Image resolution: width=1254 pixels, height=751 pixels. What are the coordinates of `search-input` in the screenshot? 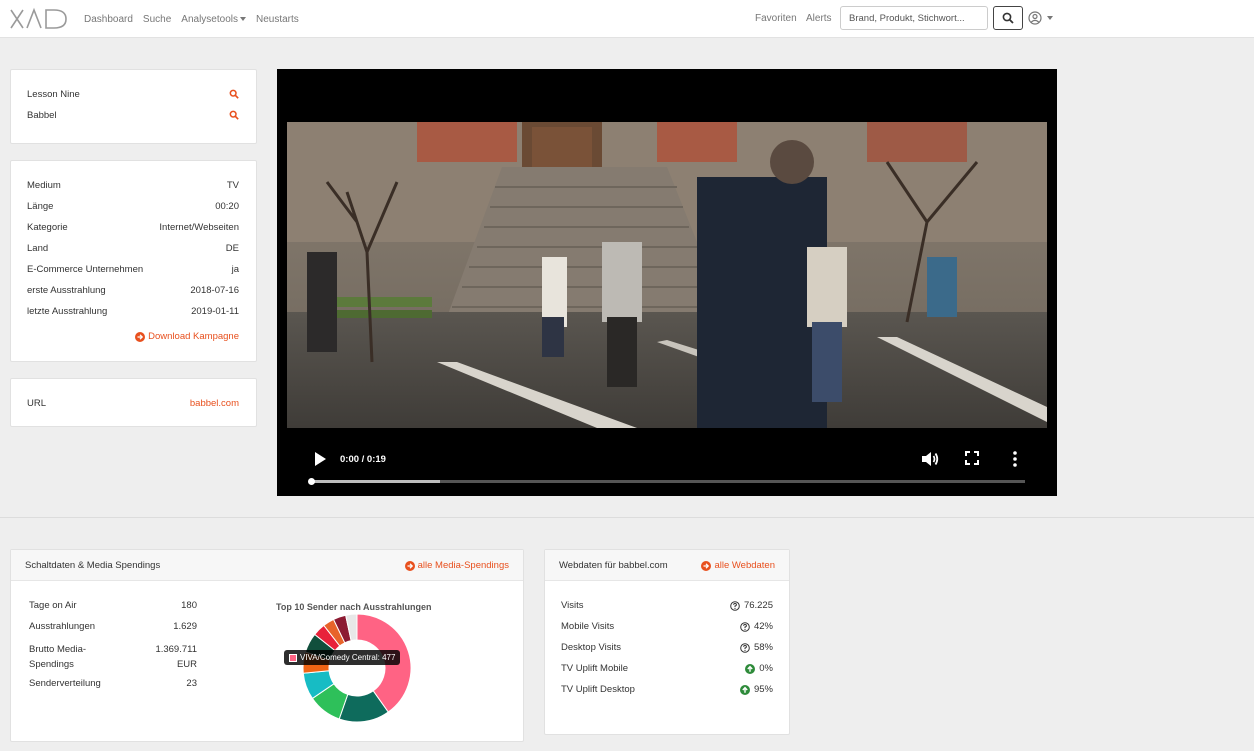 It's located at (914, 18).